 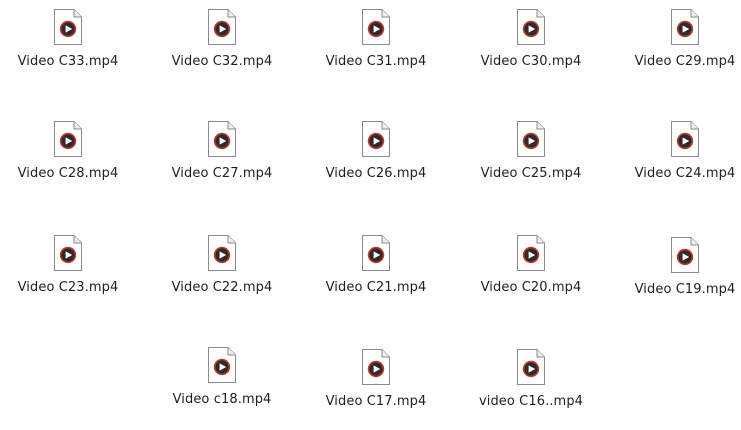 I want to click on file-item: Video C21.mp4, so click(x=376, y=275).